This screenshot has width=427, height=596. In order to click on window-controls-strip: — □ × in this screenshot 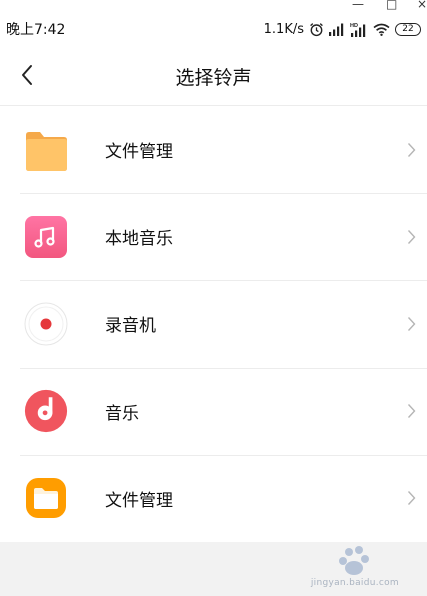, I will do `click(213, 7)`.